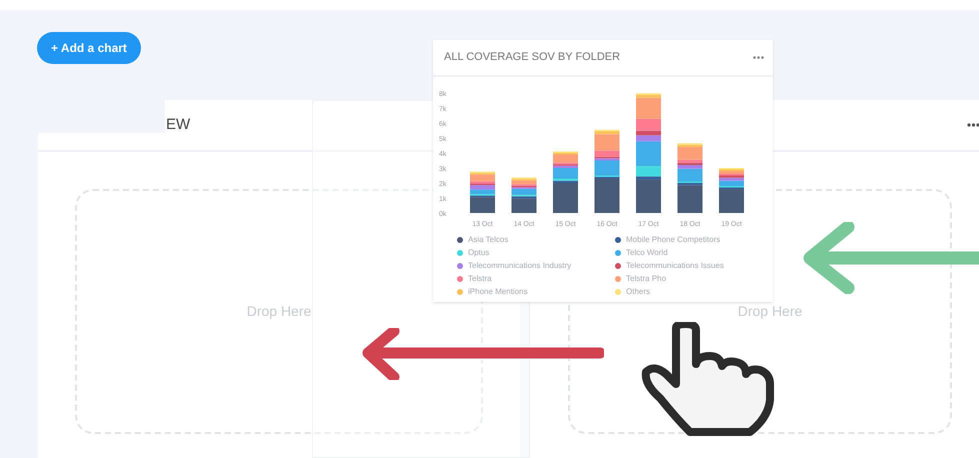 The height and width of the screenshot is (458, 979). I want to click on legend-label: Mobile Phone Competitors, so click(673, 240).